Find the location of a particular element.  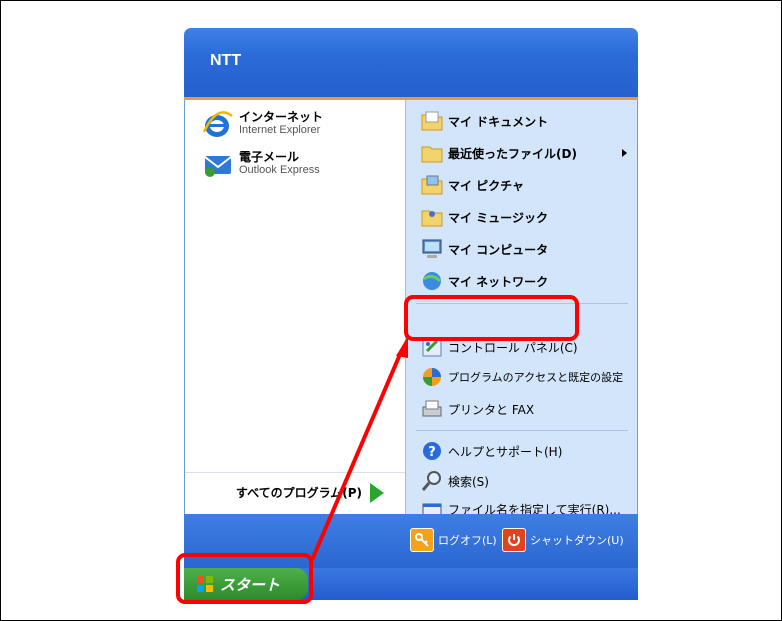

pinned-subtitle: Outlook Express is located at coordinates (279, 170).